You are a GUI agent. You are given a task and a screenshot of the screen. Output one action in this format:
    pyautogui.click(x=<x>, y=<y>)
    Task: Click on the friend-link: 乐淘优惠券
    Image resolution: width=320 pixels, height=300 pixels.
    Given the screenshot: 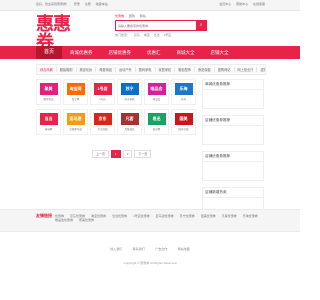 What is the action you would take?
    pyautogui.click(x=250, y=216)
    